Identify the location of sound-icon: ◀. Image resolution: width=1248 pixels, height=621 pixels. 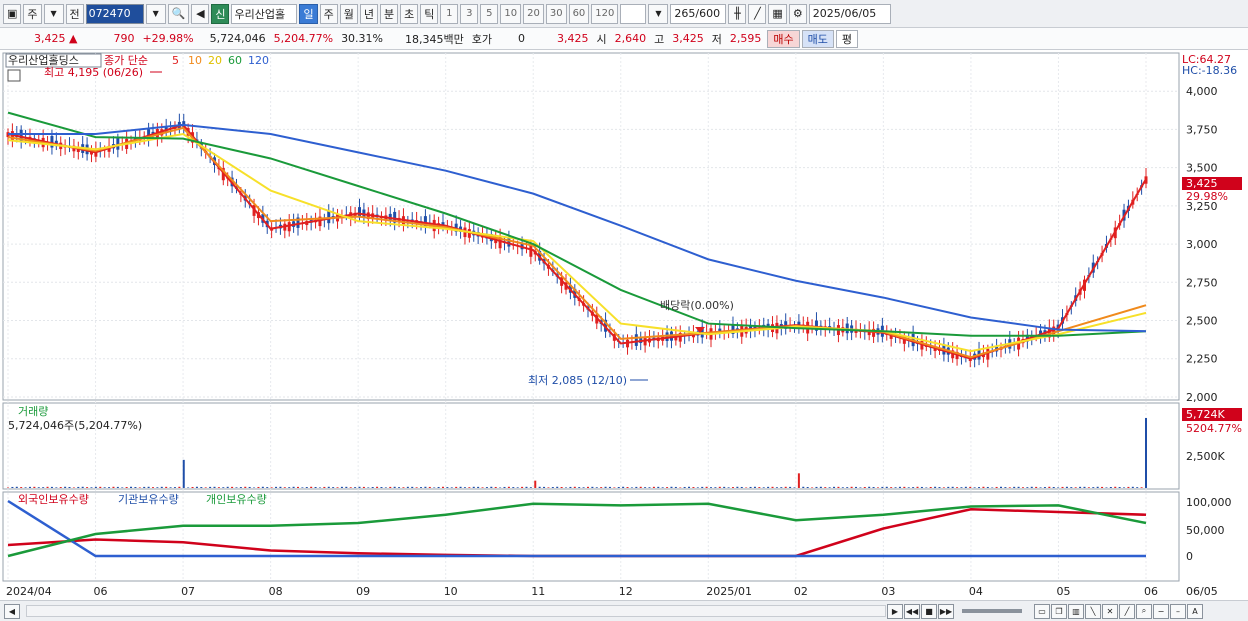
(200, 13).